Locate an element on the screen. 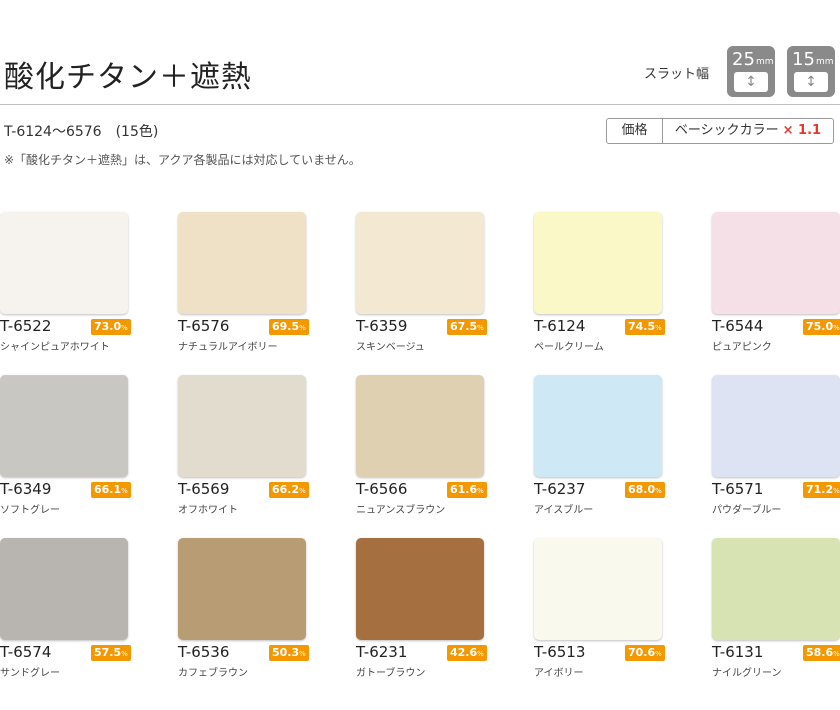 Image resolution: width=840 pixels, height=710 pixels. color-code: T-6536 is located at coordinates (204, 652).